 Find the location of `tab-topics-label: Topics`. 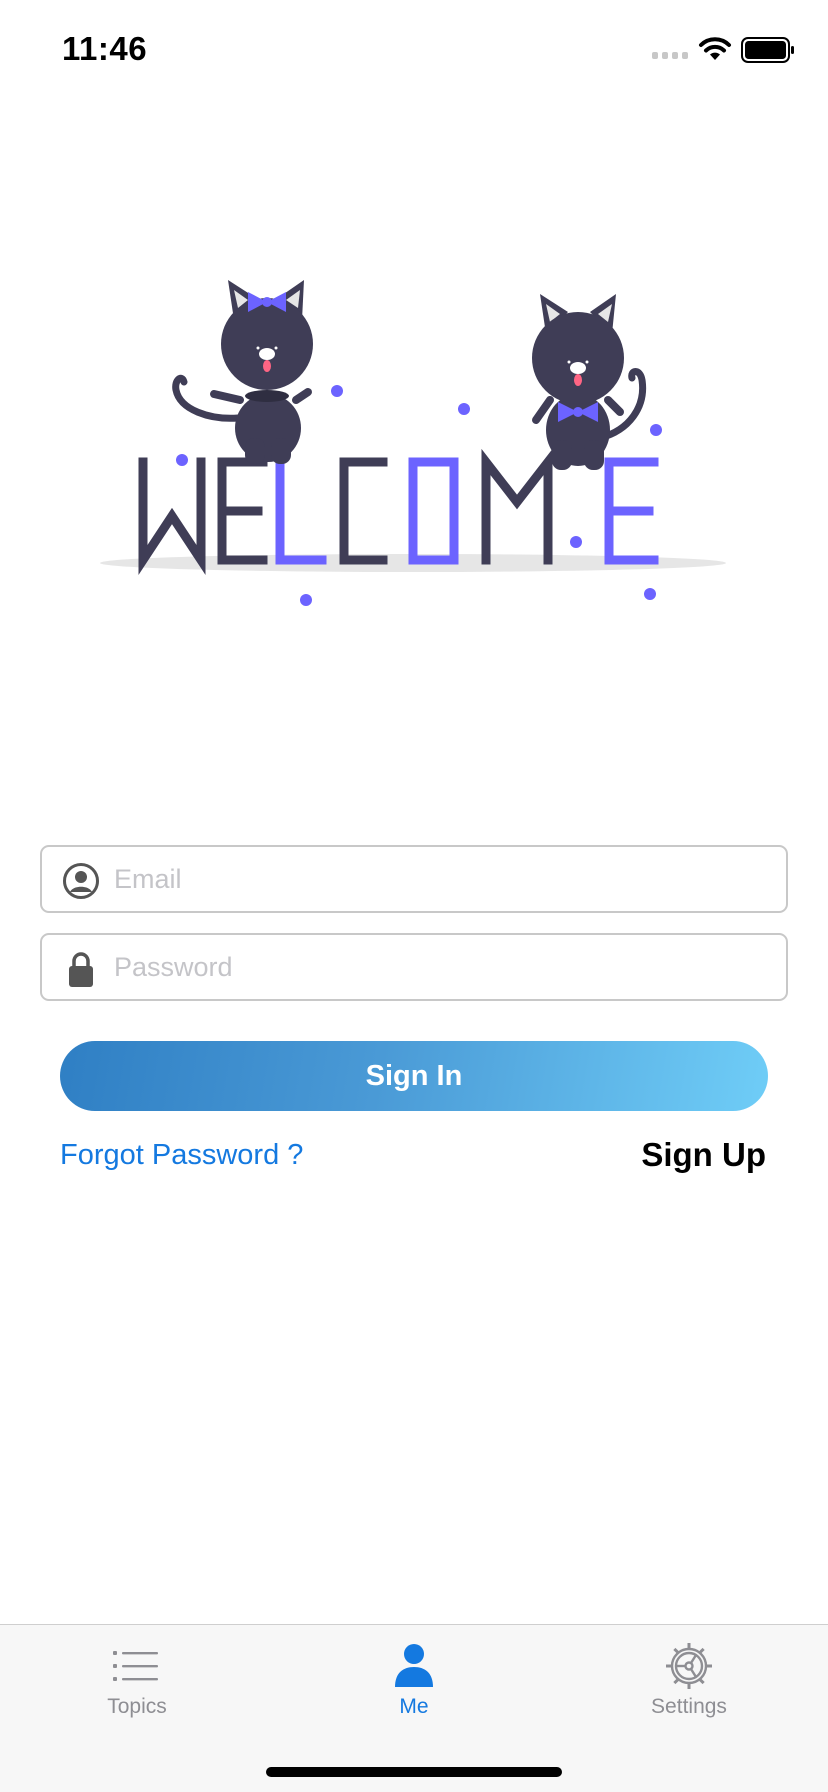

tab-topics-label: Topics is located at coordinates (137, 1706).